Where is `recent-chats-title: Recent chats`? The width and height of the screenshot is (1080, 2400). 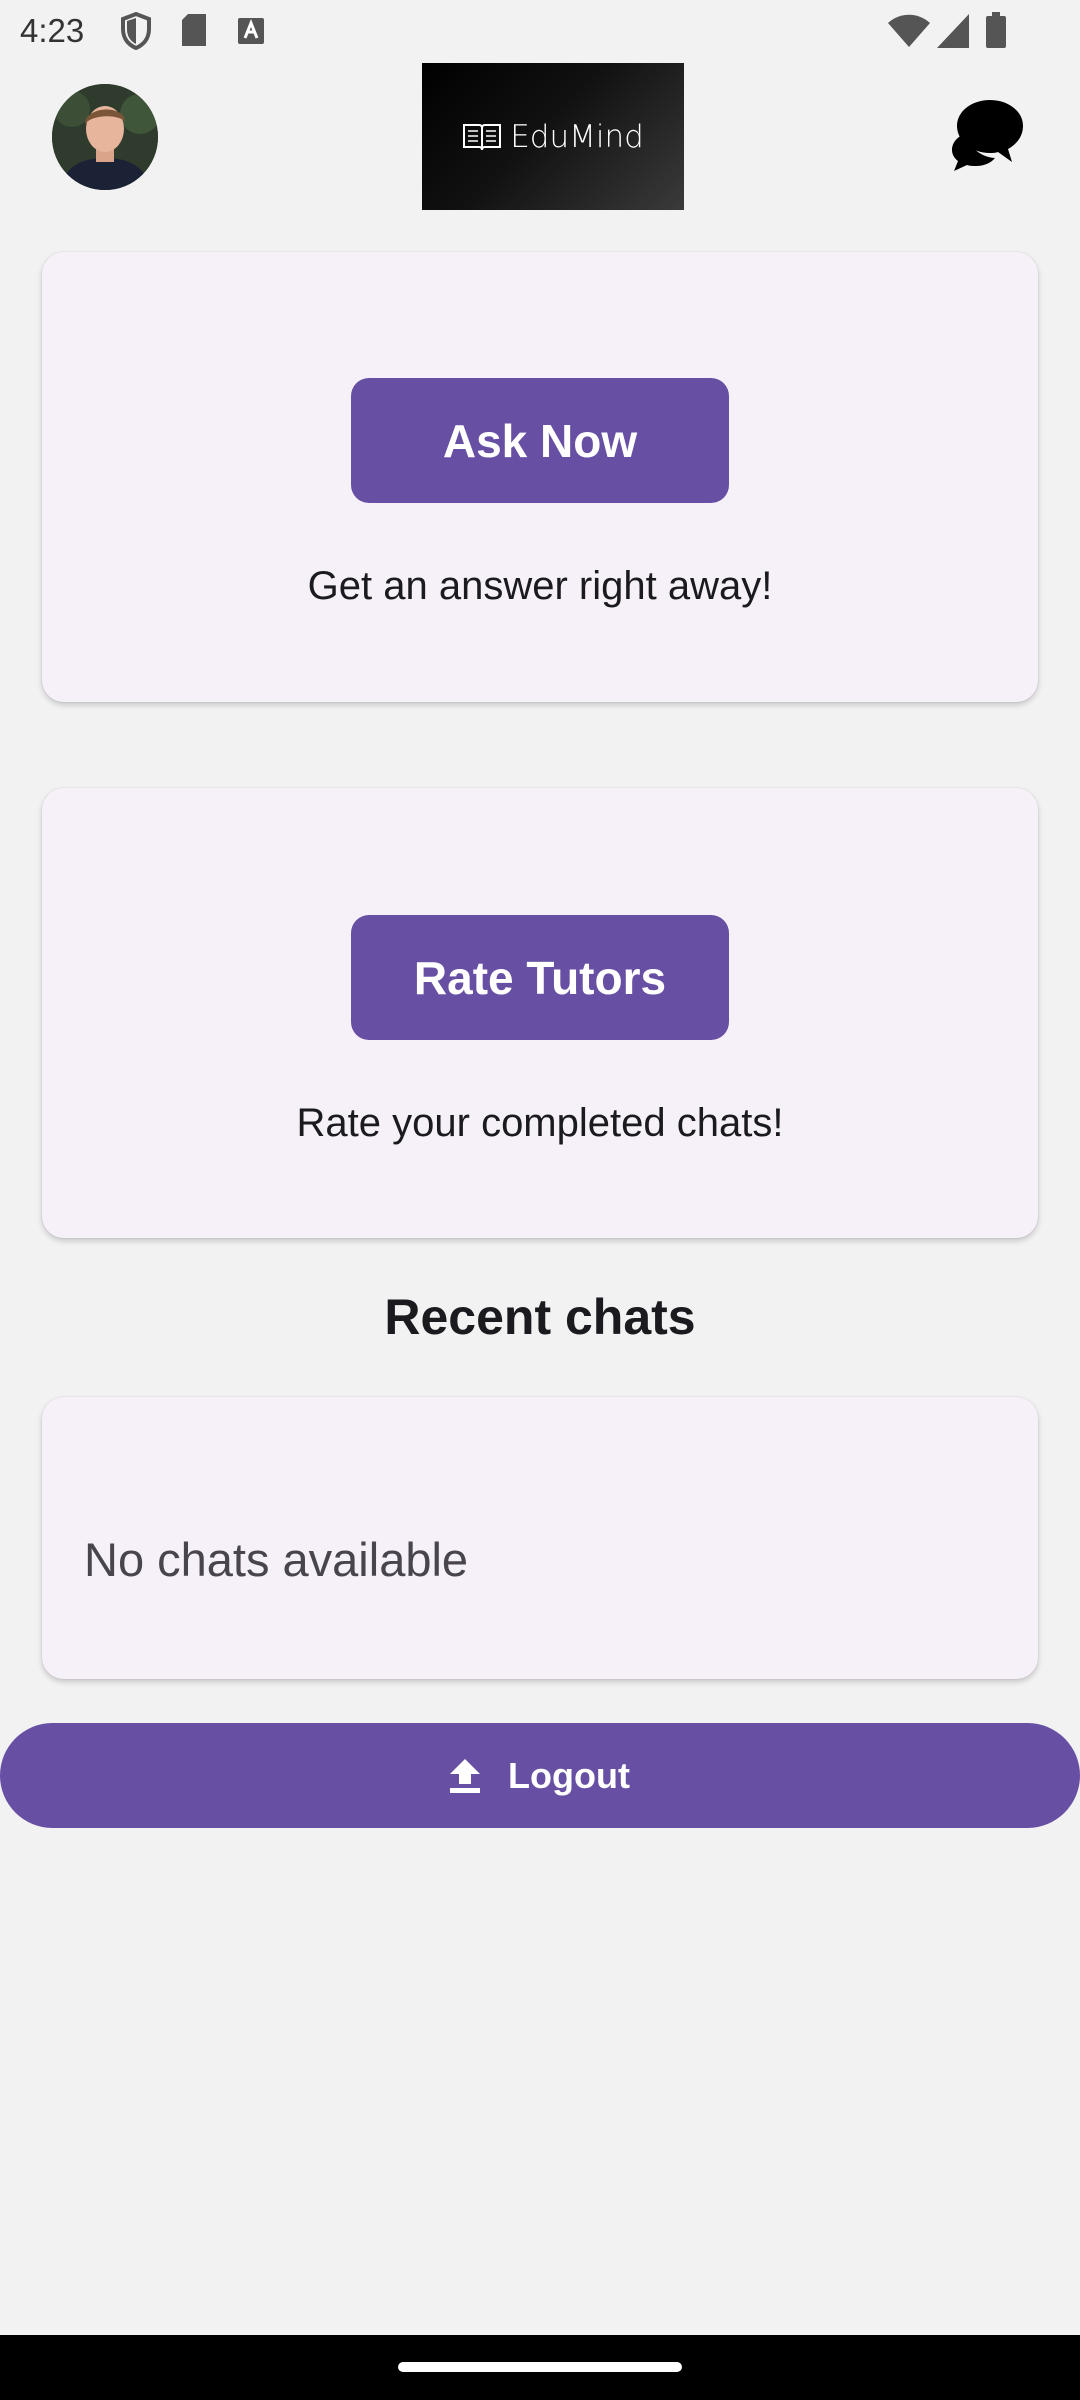
recent-chats-title: Recent chats is located at coordinates (540, 1317).